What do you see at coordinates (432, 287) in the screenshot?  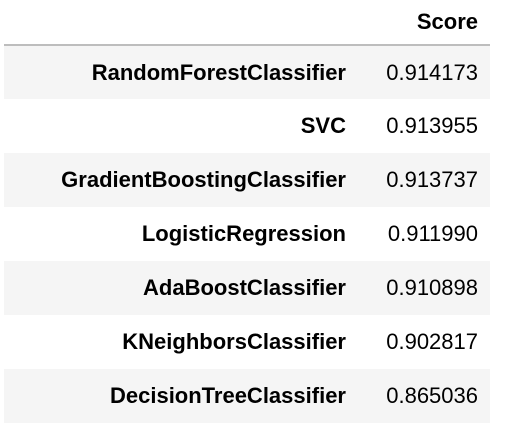 I see `score-value: 0.910898` at bounding box center [432, 287].